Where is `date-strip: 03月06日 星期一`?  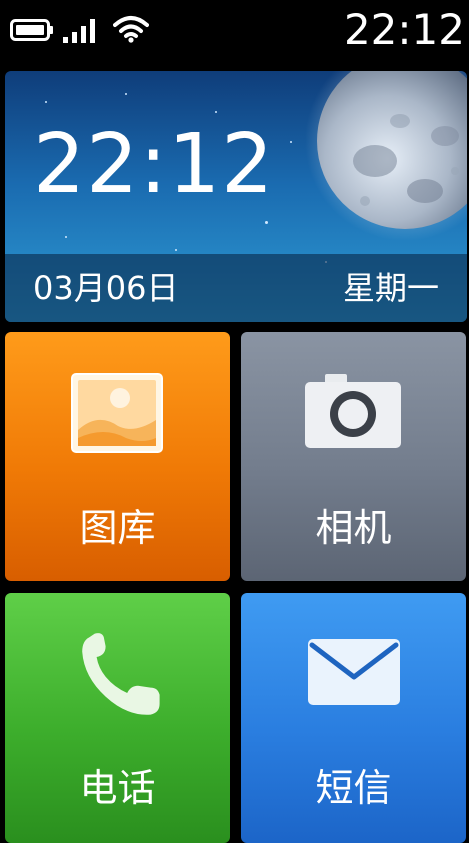 date-strip: 03月06日 星期一 is located at coordinates (236, 288).